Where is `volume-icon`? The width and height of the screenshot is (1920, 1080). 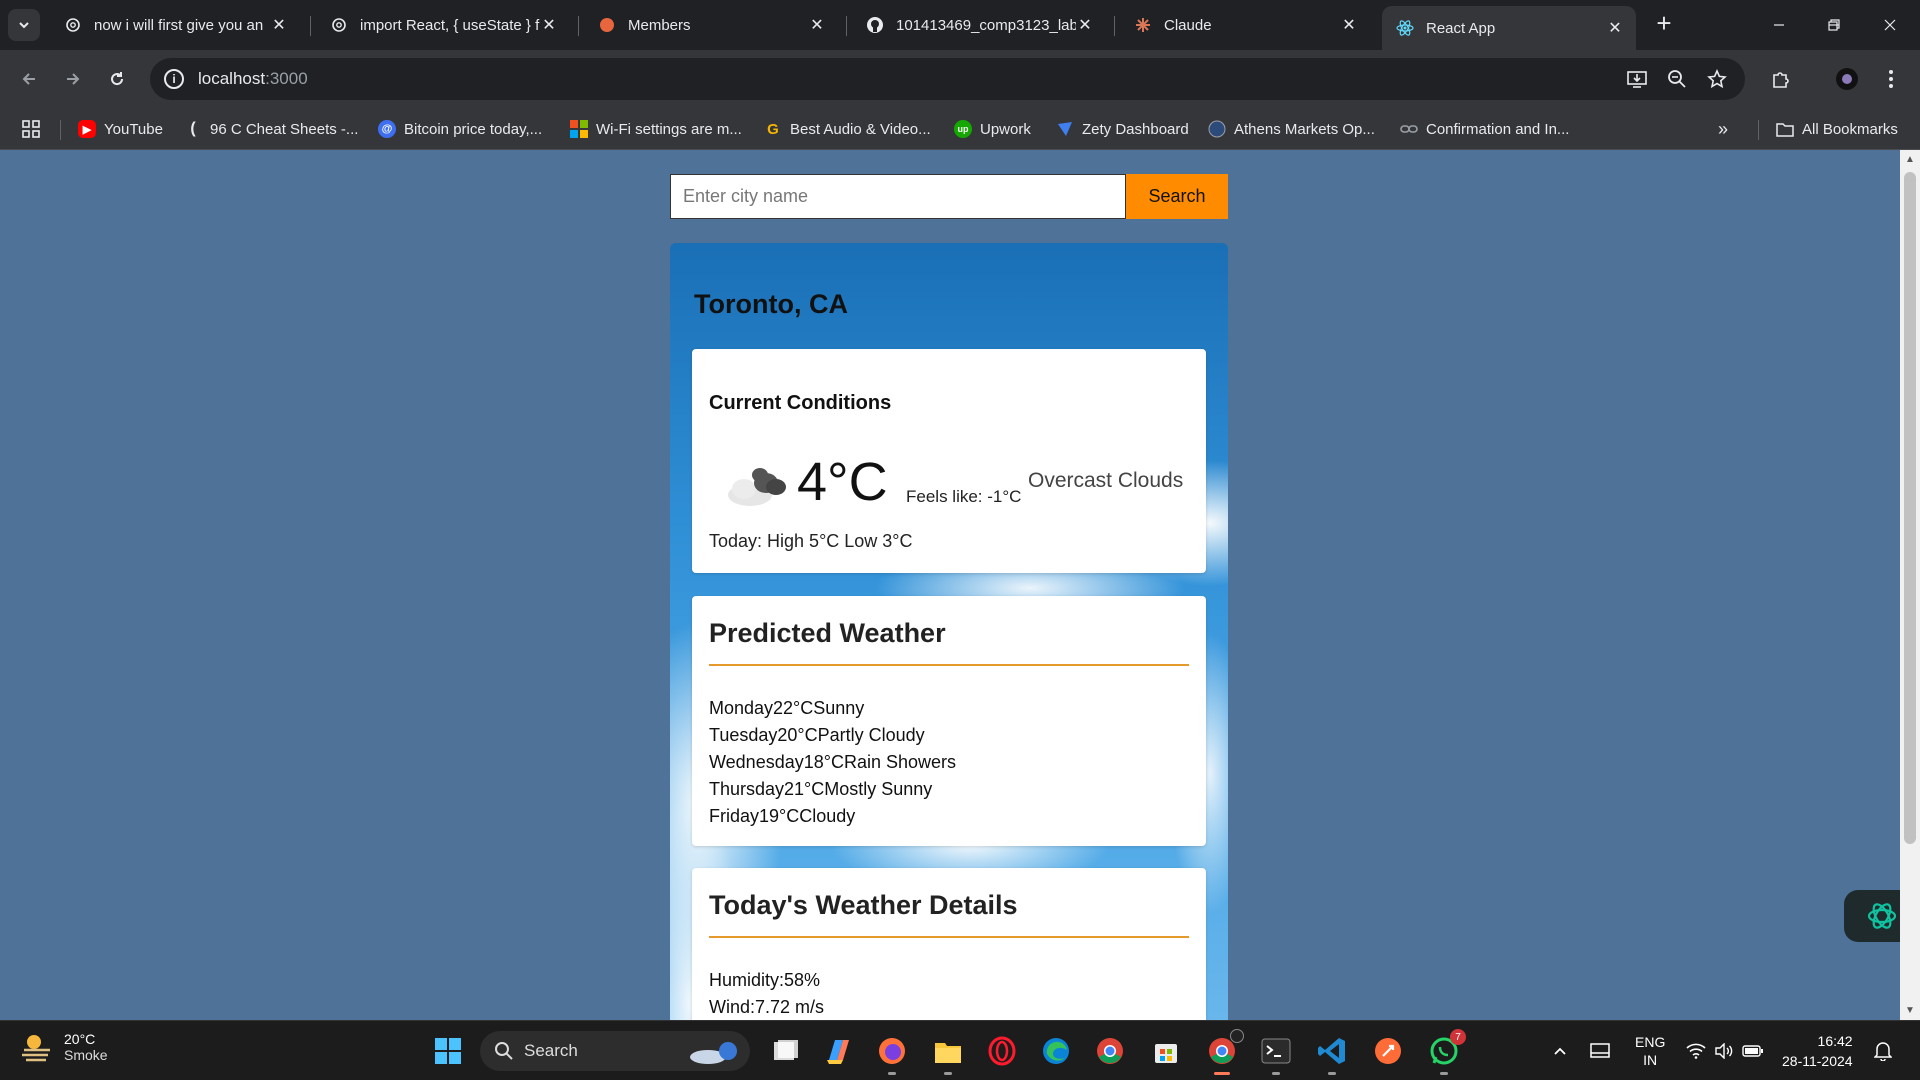
volume-icon is located at coordinates (1724, 1051).